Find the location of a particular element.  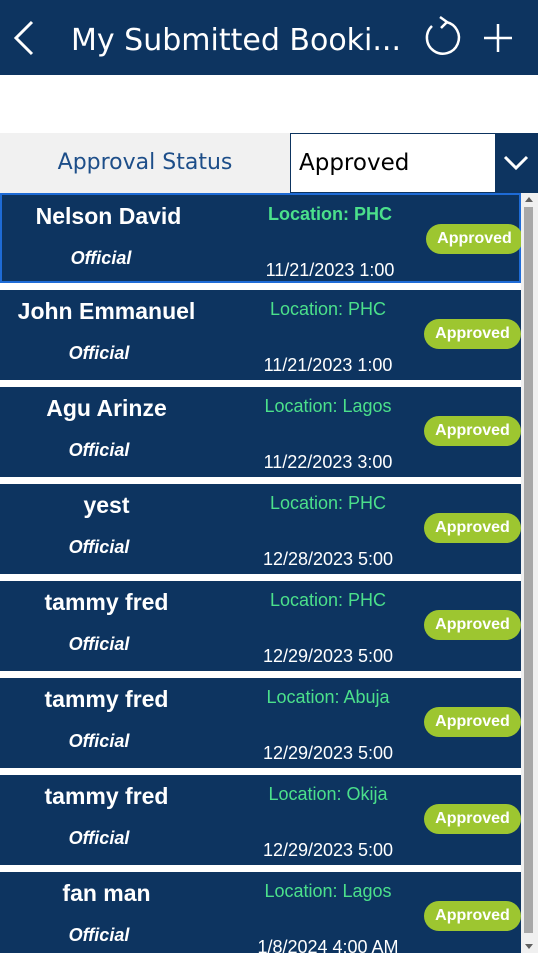

plus-icon is located at coordinates (498, 38).